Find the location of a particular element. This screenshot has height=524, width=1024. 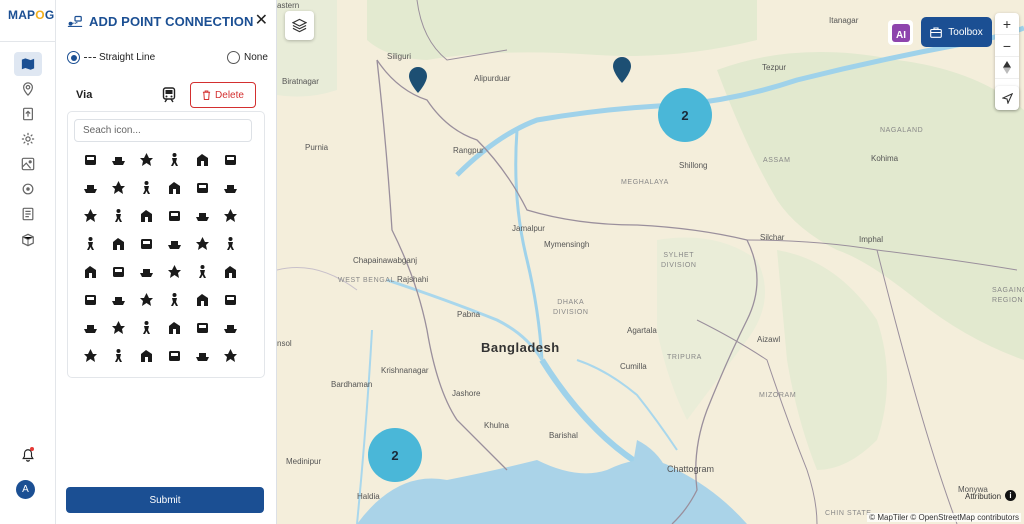

sailboat-icon is located at coordinates (230, 355).